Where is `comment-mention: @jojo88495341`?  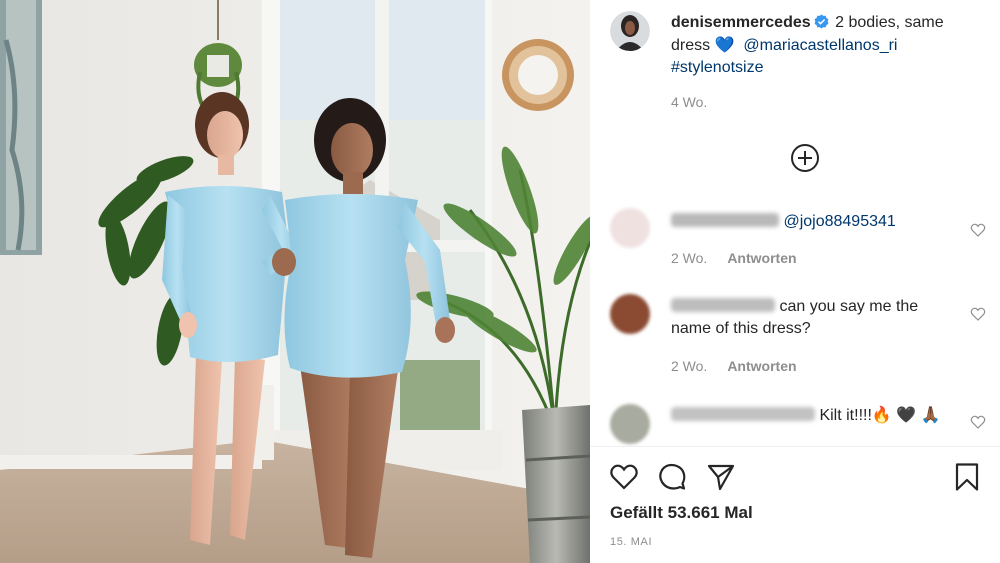 comment-mention: @jojo88495341 is located at coordinates (839, 221).